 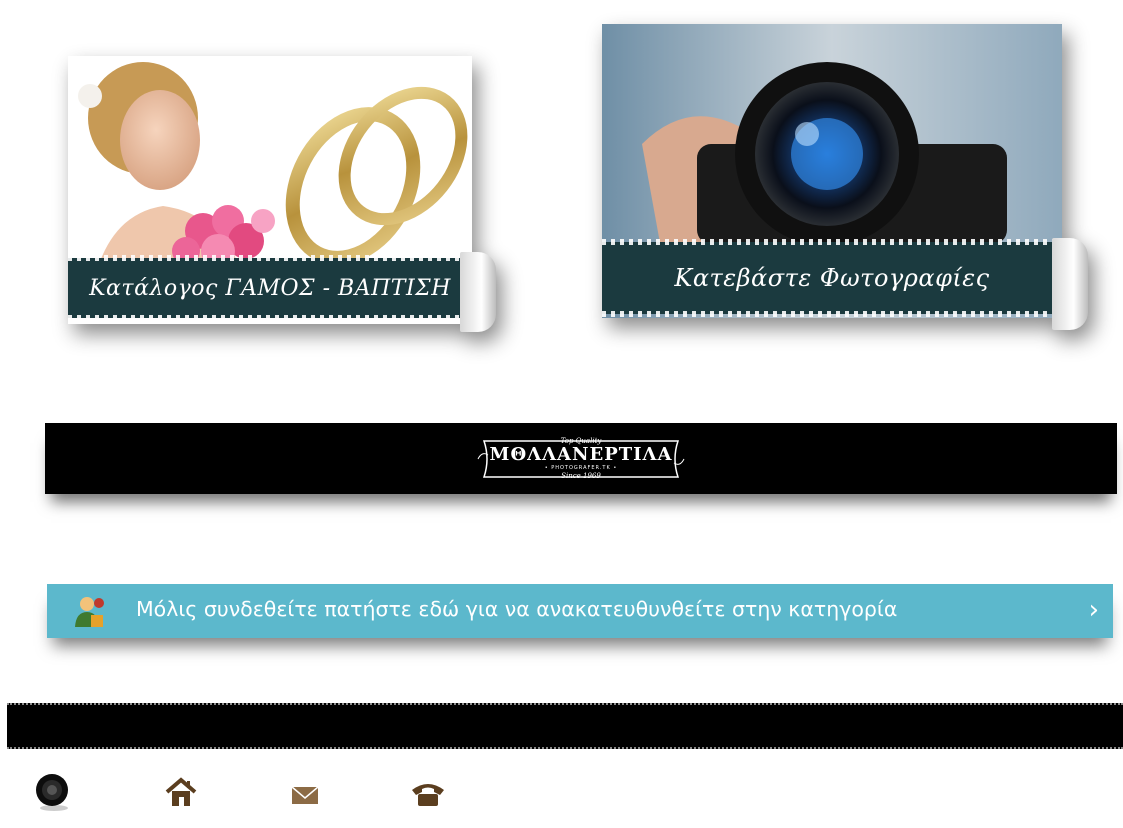 I want to click on home-icon, so click(x=181, y=792).